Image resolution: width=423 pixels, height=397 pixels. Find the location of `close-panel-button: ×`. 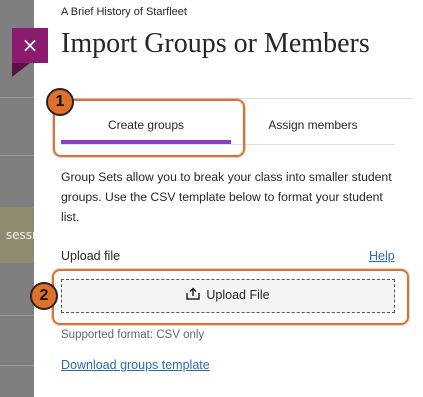

close-panel-button: × is located at coordinates (30, 45).